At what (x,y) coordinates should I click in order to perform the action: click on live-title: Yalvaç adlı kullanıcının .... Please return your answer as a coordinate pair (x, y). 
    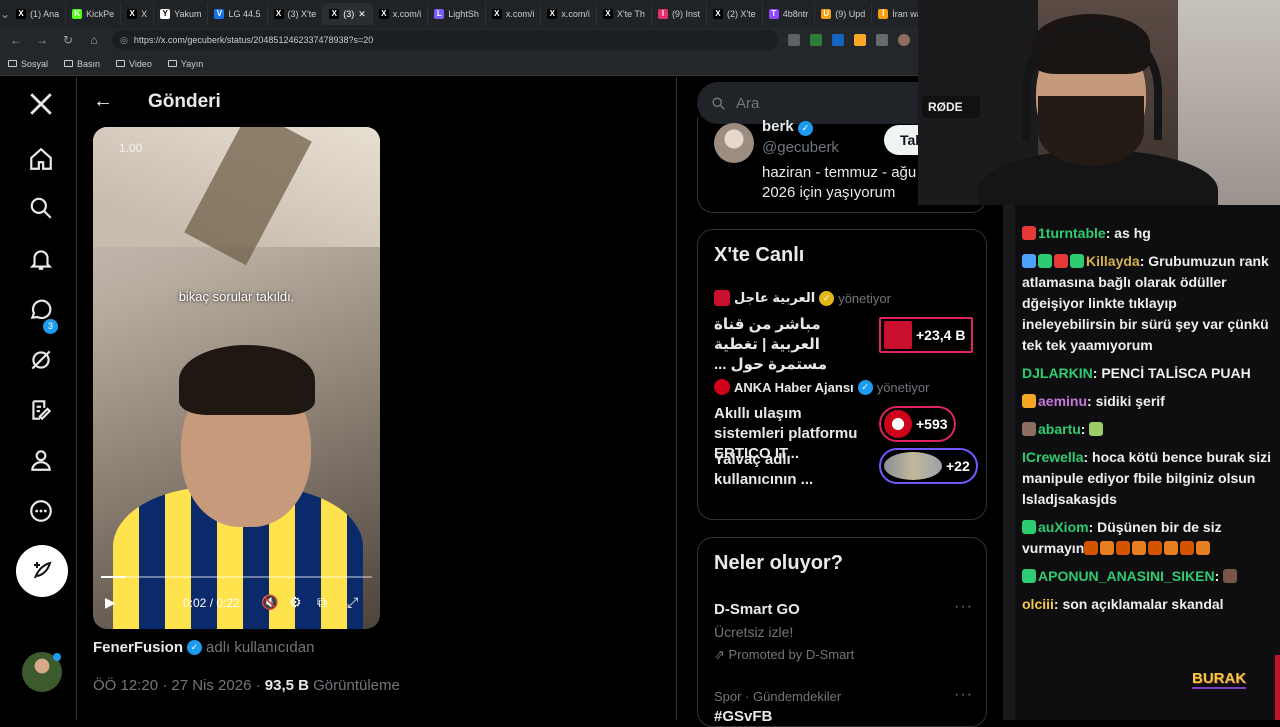
    Looking at the image, I should click on (789, 470).